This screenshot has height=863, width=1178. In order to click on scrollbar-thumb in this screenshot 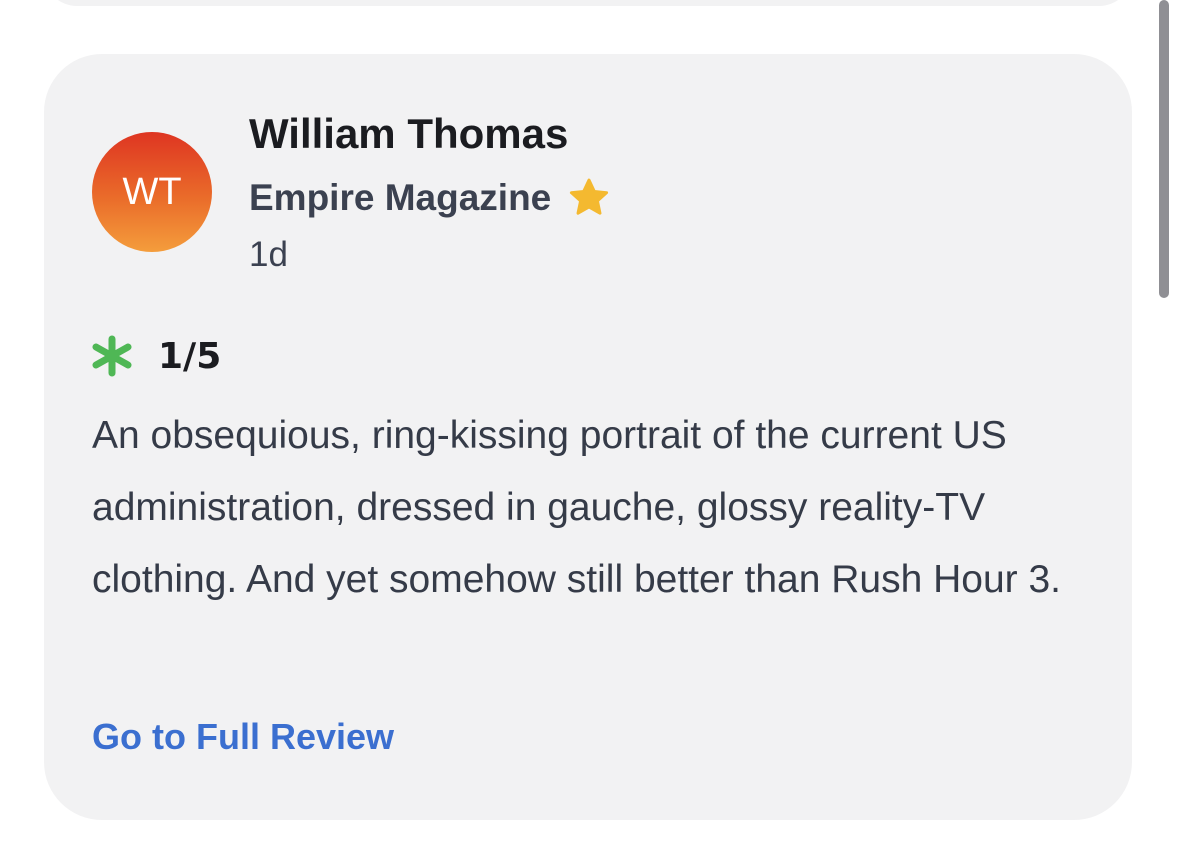, I will do `click(1164, 149)`.